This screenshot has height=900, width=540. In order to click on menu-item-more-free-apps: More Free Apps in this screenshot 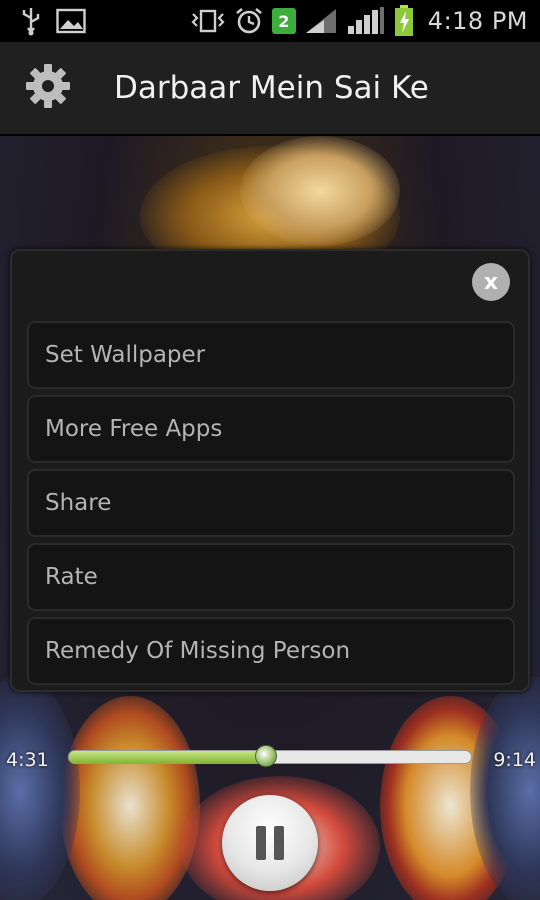, I will do `click(271, 429)`.